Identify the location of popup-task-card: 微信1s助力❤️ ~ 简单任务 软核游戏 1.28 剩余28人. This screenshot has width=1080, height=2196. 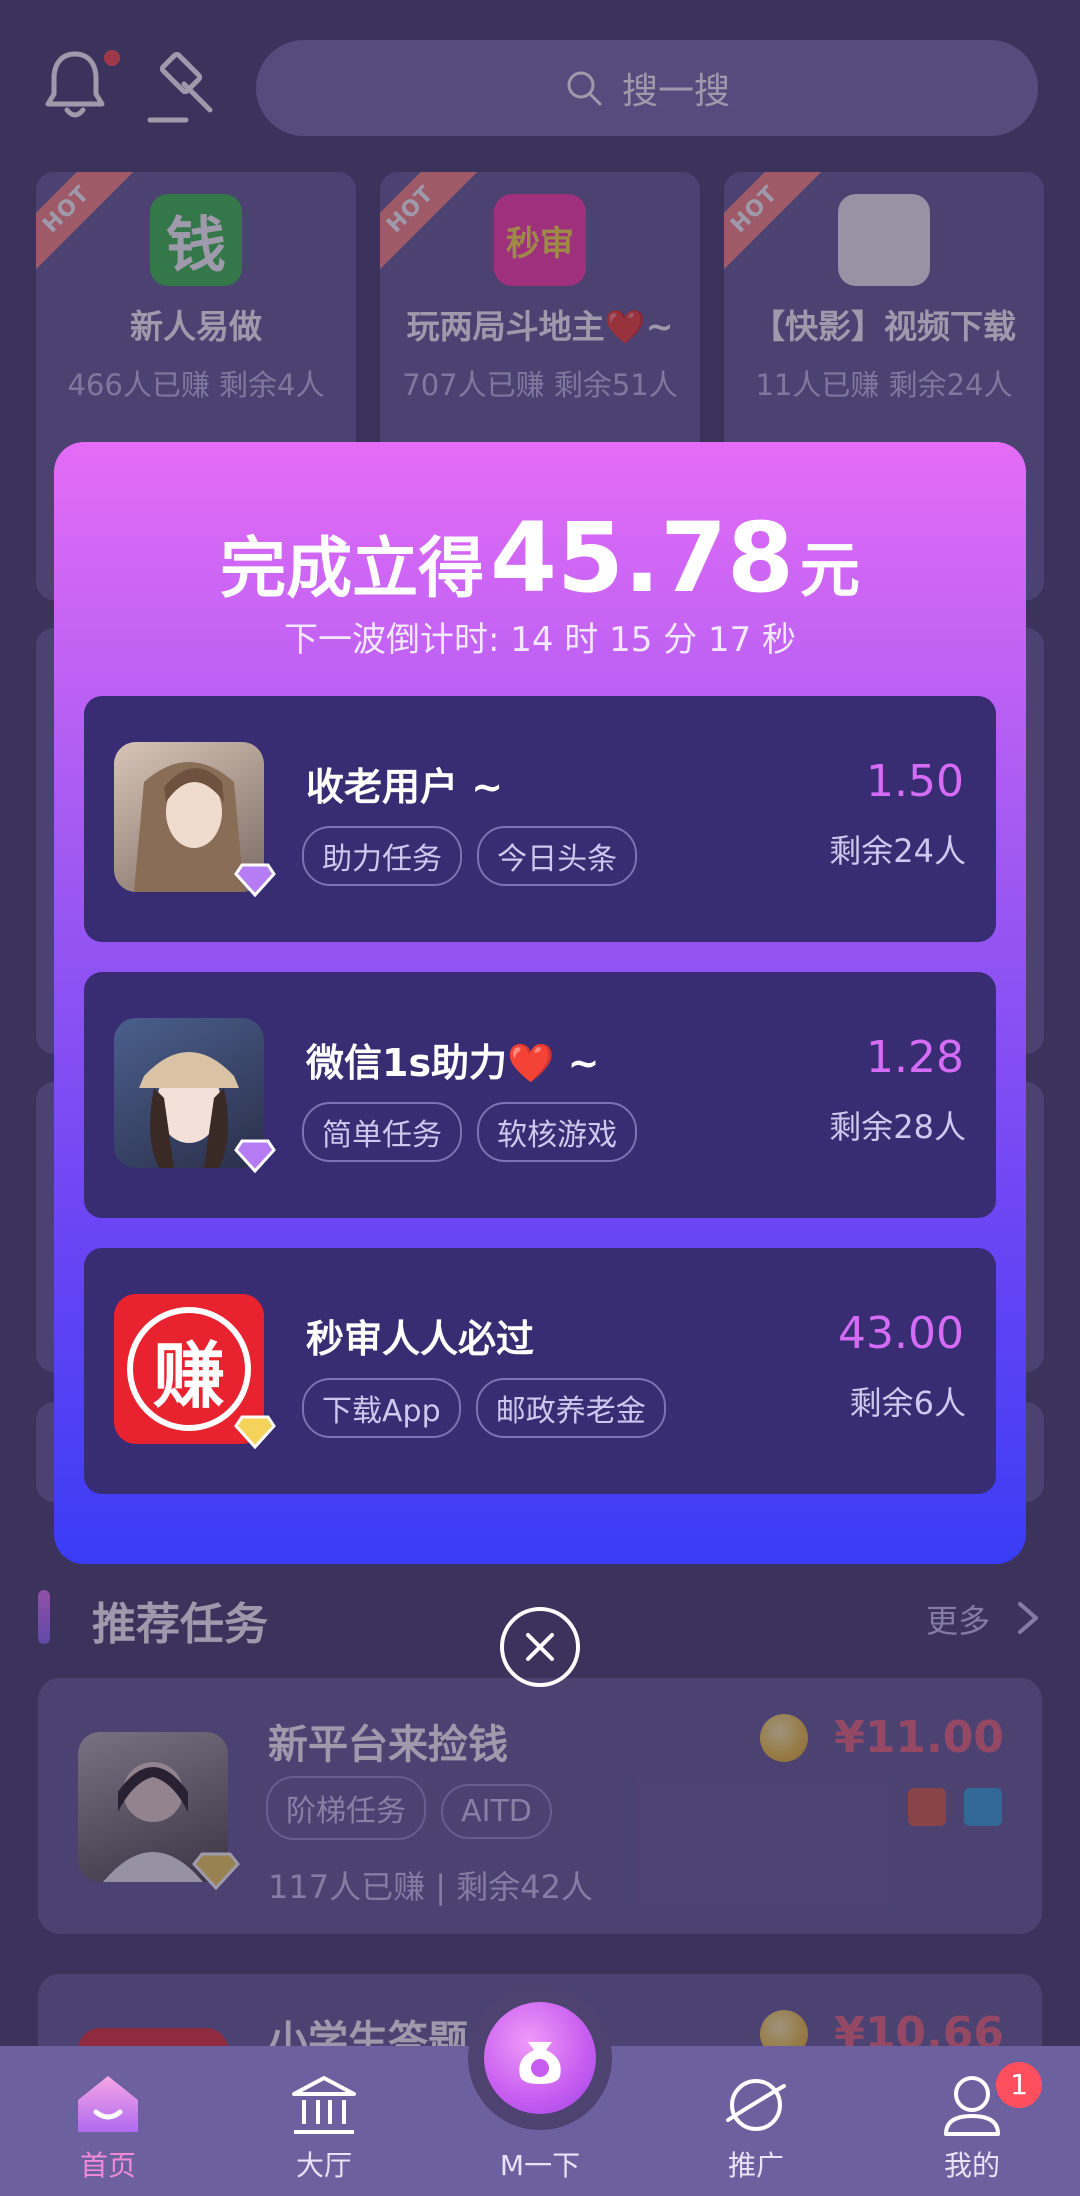
(540, 1095).